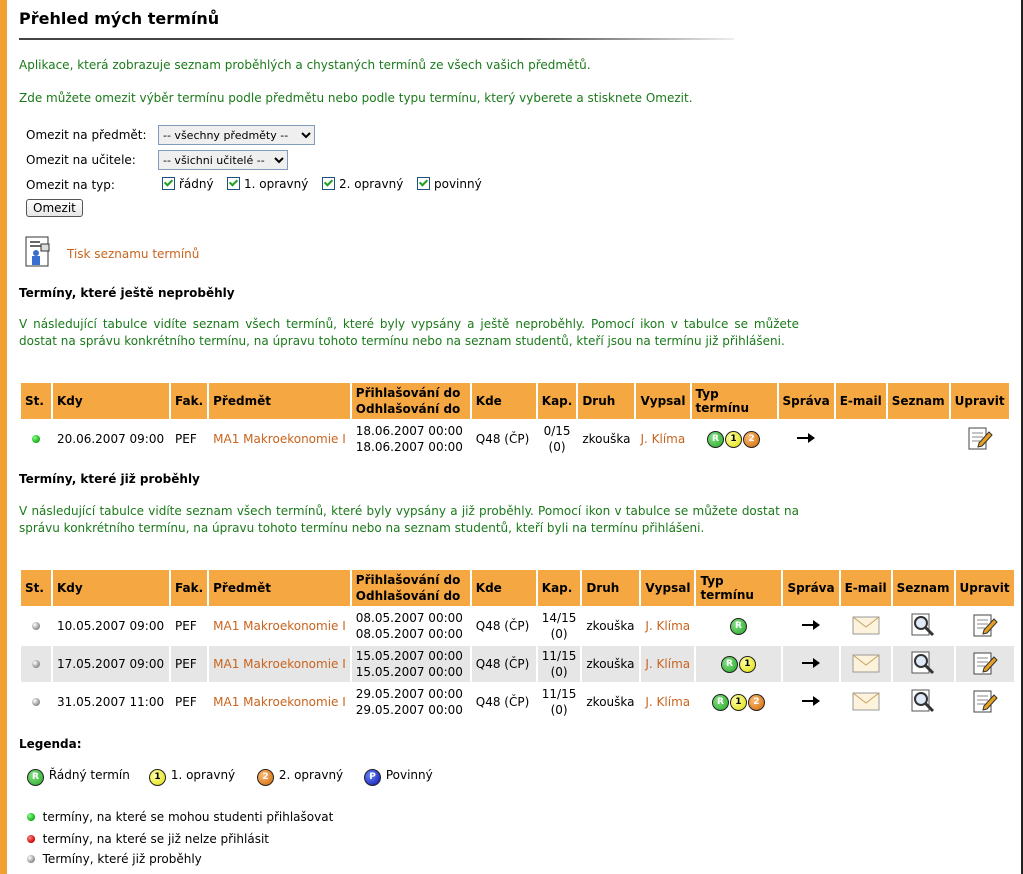 The height and width of the screenshot is (874, 1023). What do you see at coordinates (3, 437) in the screenshot?
I see `left-accent-bar` at bounding box center [3, 437].